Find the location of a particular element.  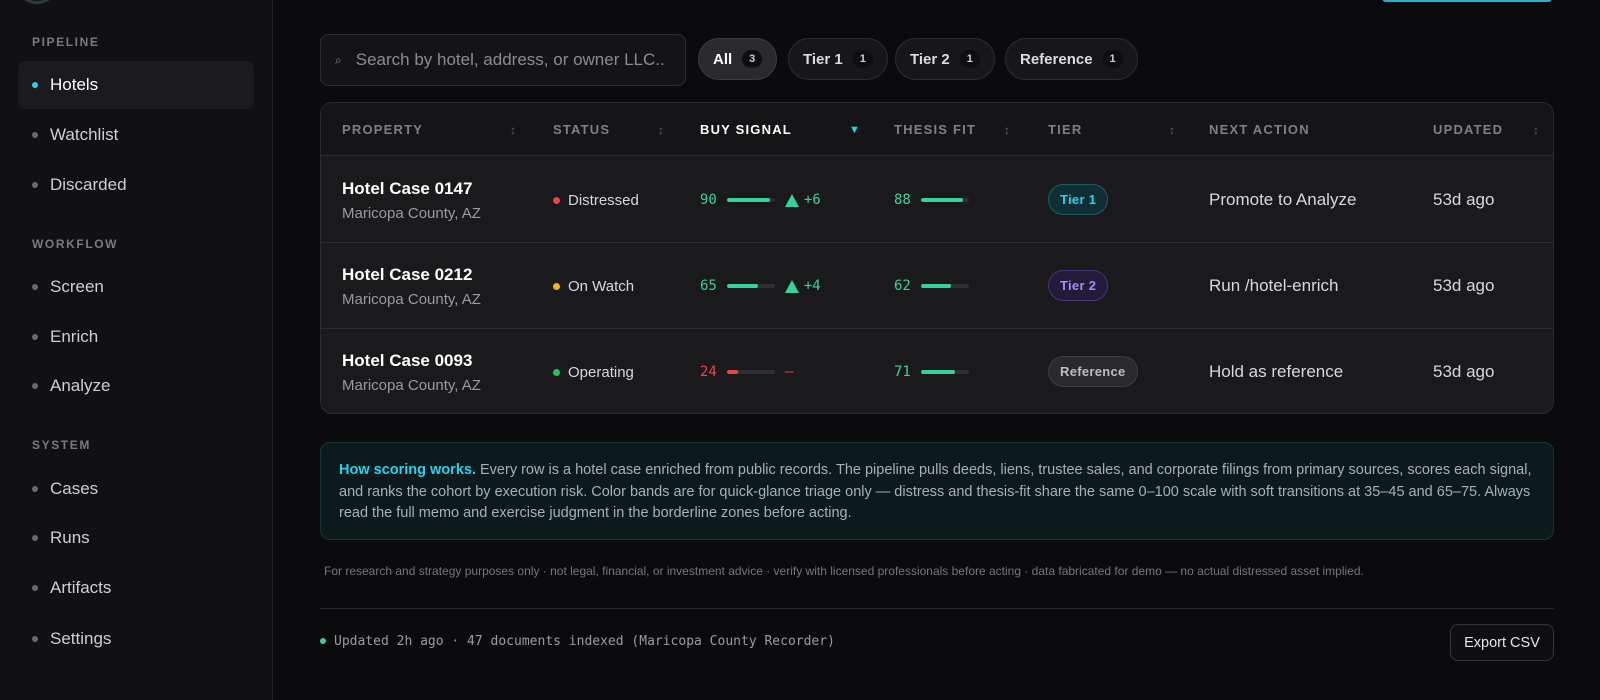

sort-desc-icon: ▼ is located at coordinates (854, 129).